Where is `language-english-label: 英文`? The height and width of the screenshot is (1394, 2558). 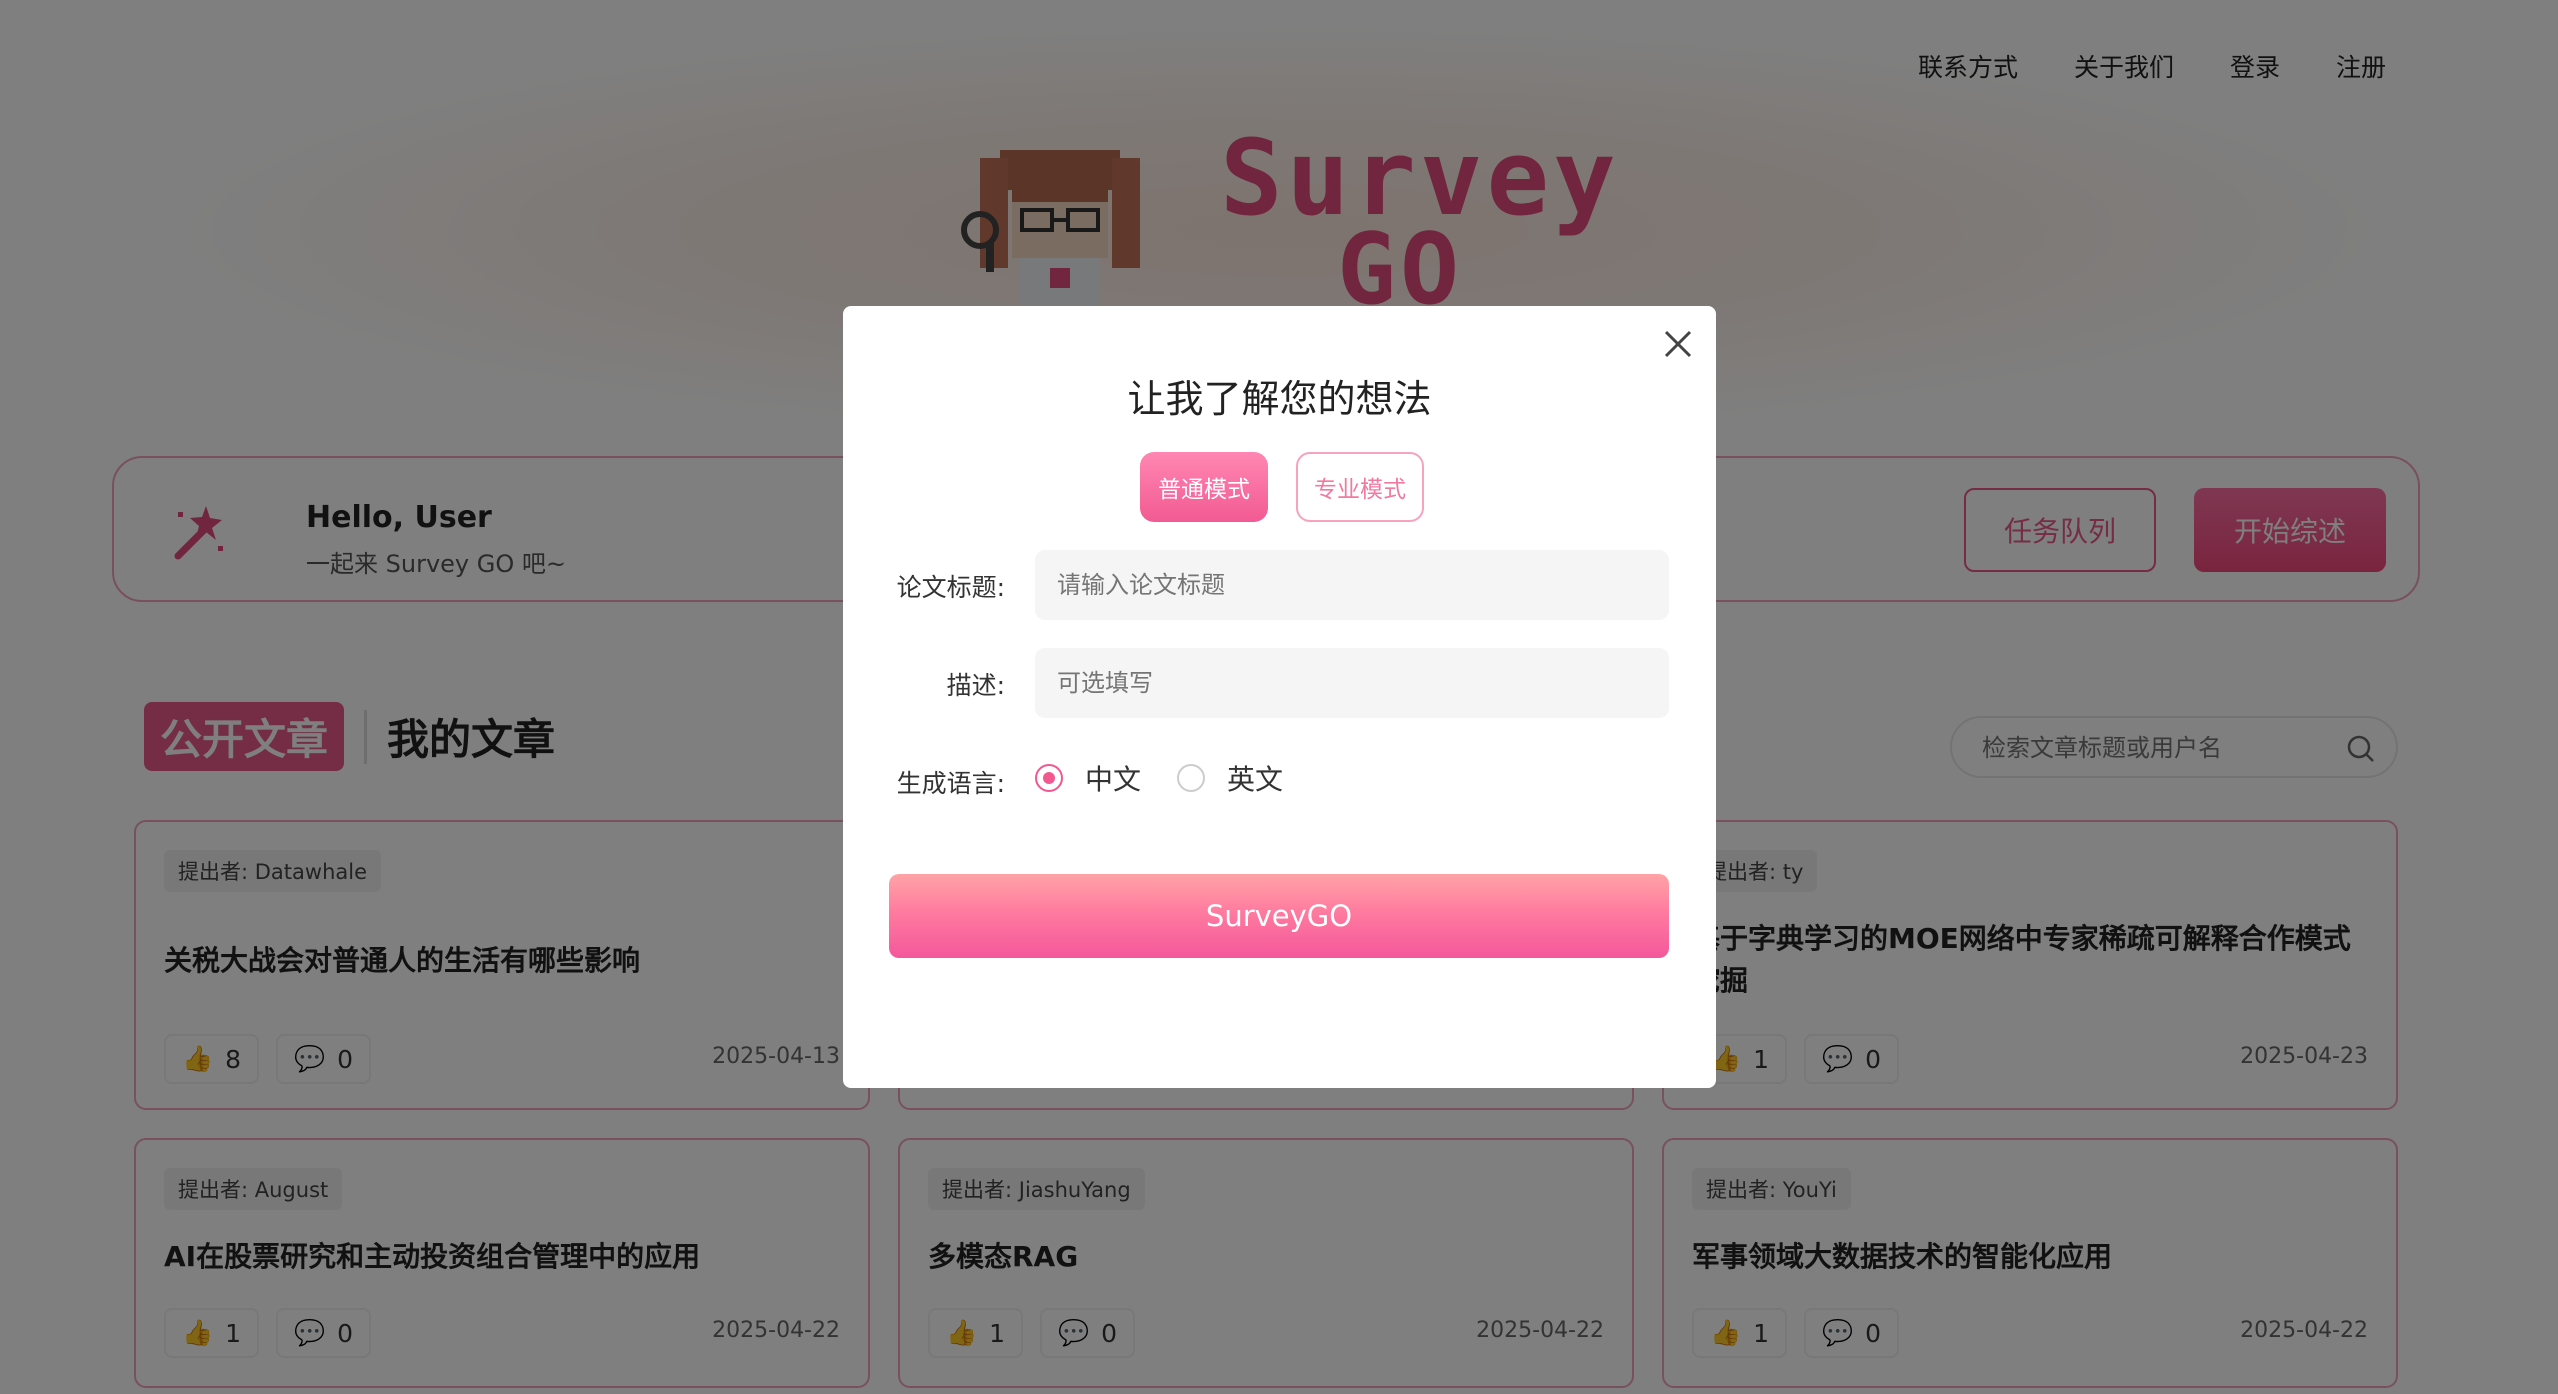
language-english-label: 英文 is located at coordinates (1255, 779).